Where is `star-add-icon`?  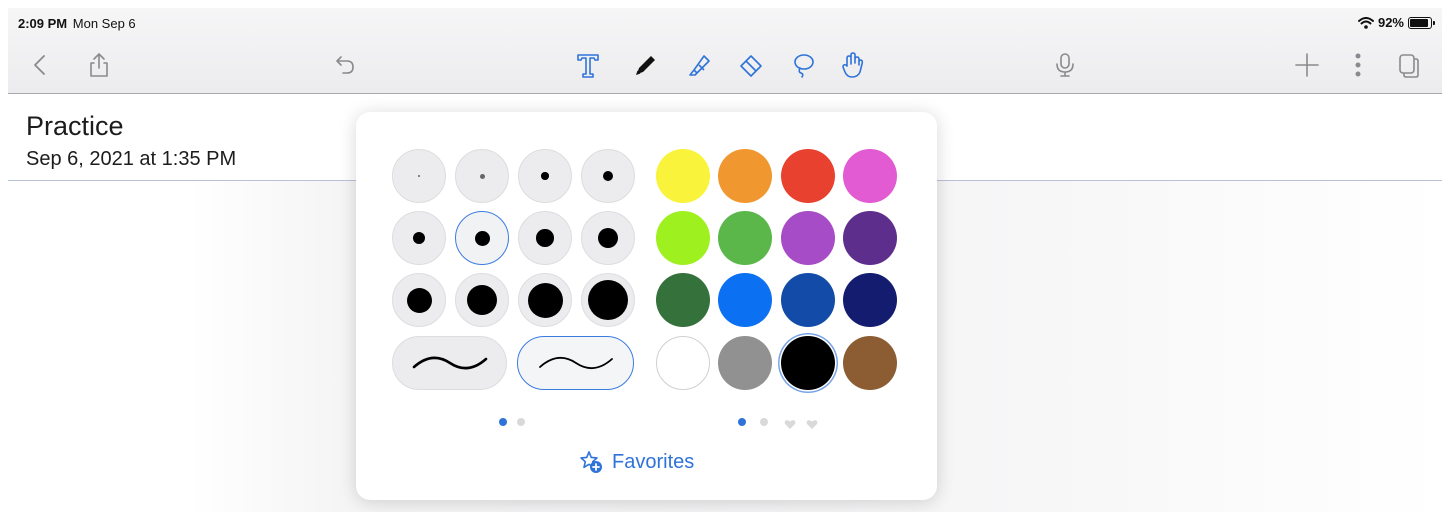
star-add-icon is located at coordinates (591, 462).